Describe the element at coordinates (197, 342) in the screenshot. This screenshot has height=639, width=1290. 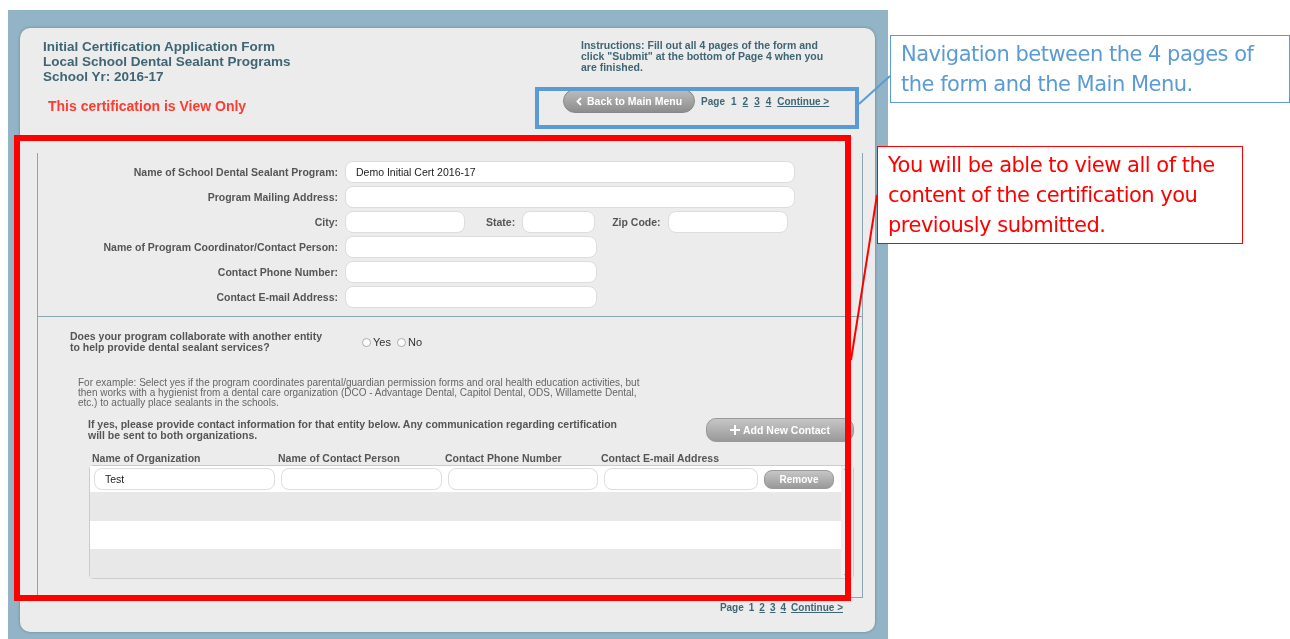
I see `collaboration-question: Does your program collaborate with another entity to help provide dental sealant services?` at that location.